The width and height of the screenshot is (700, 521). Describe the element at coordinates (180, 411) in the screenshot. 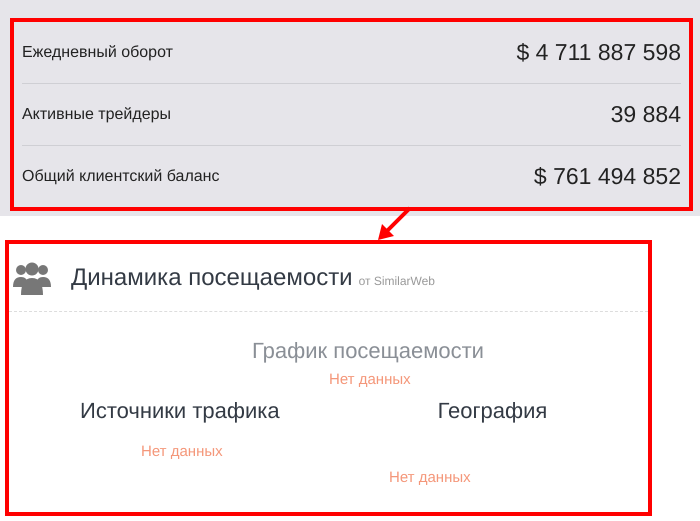

I see `chart-title: Источники трафика` at that location.